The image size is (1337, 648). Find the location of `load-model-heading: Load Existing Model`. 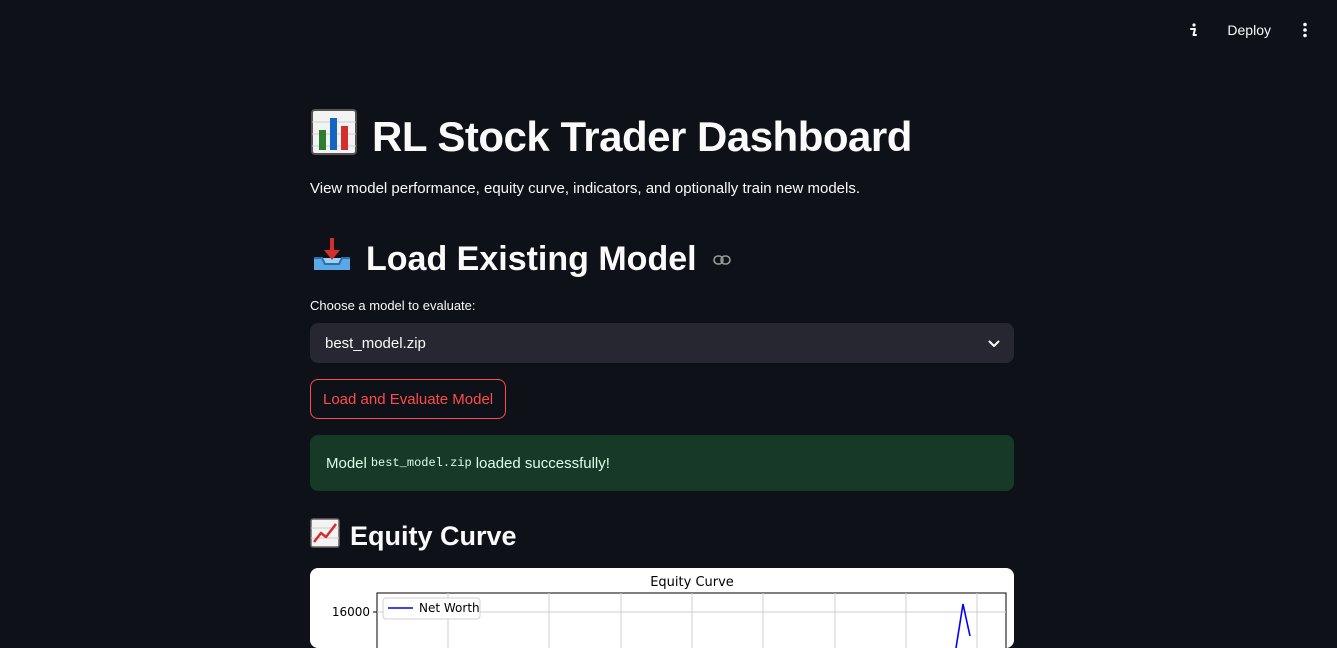

load-model-heading: Load Existing Model is located at coordinates (520, 259).